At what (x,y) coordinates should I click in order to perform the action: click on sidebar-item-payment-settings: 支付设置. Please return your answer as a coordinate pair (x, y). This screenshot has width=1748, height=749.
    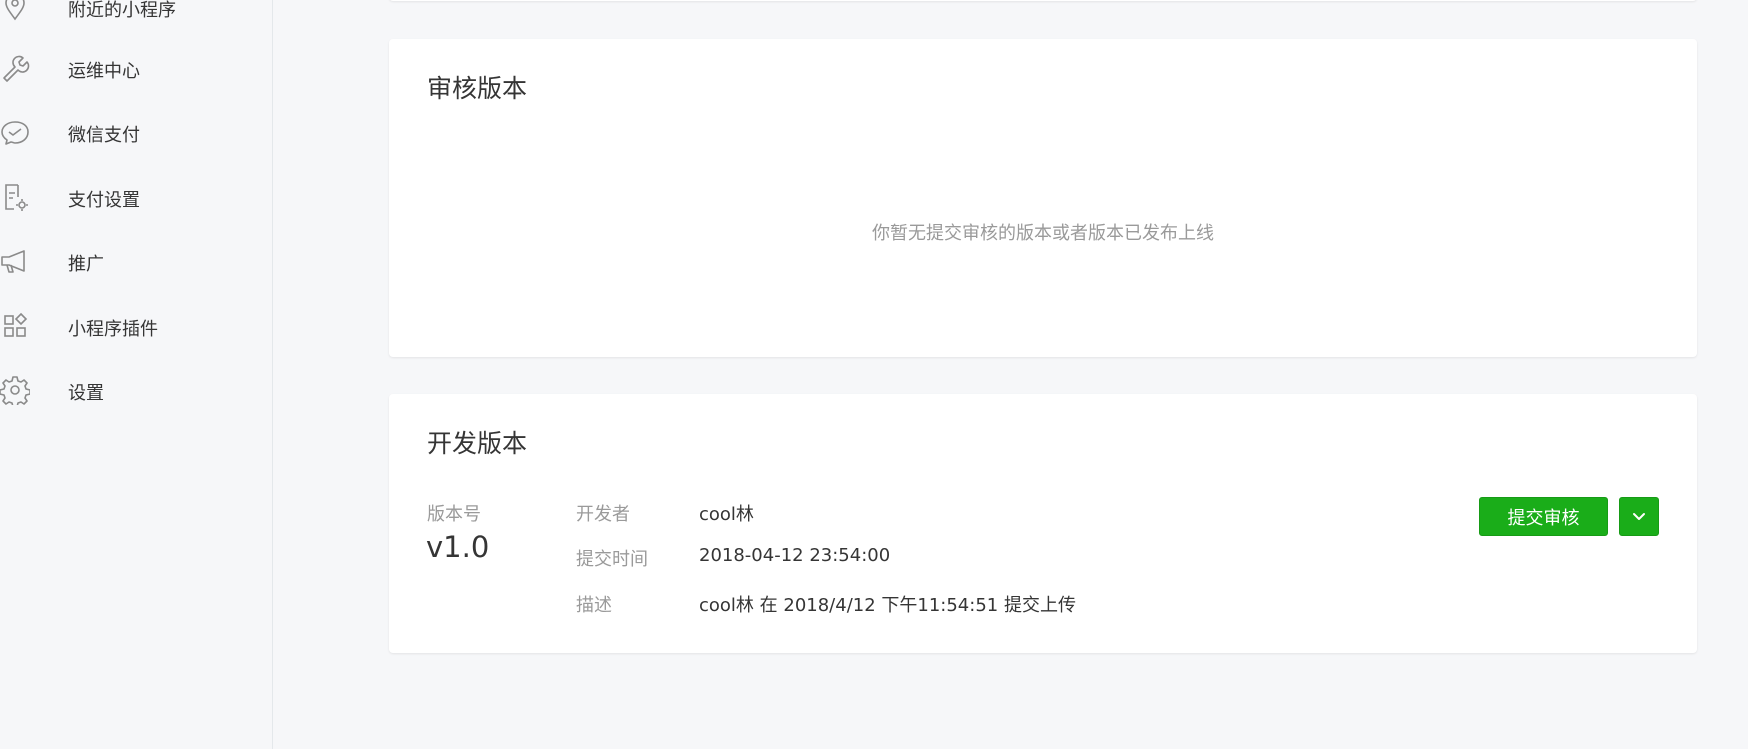
    Looking at the image, I should click on (136, 196).